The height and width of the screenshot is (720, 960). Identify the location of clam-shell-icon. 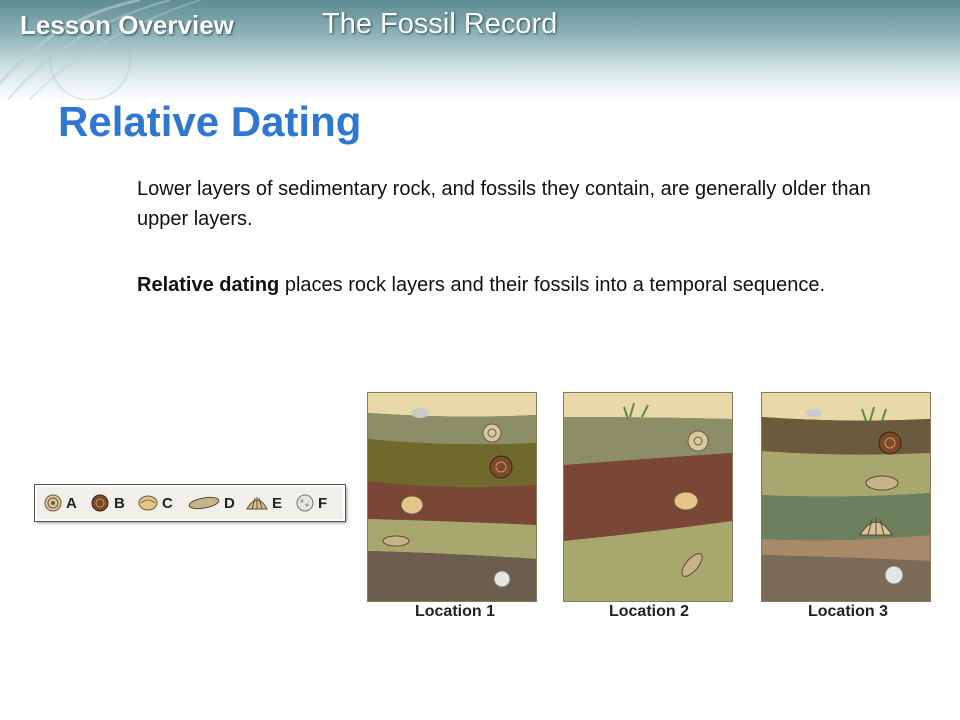
(148, 503).